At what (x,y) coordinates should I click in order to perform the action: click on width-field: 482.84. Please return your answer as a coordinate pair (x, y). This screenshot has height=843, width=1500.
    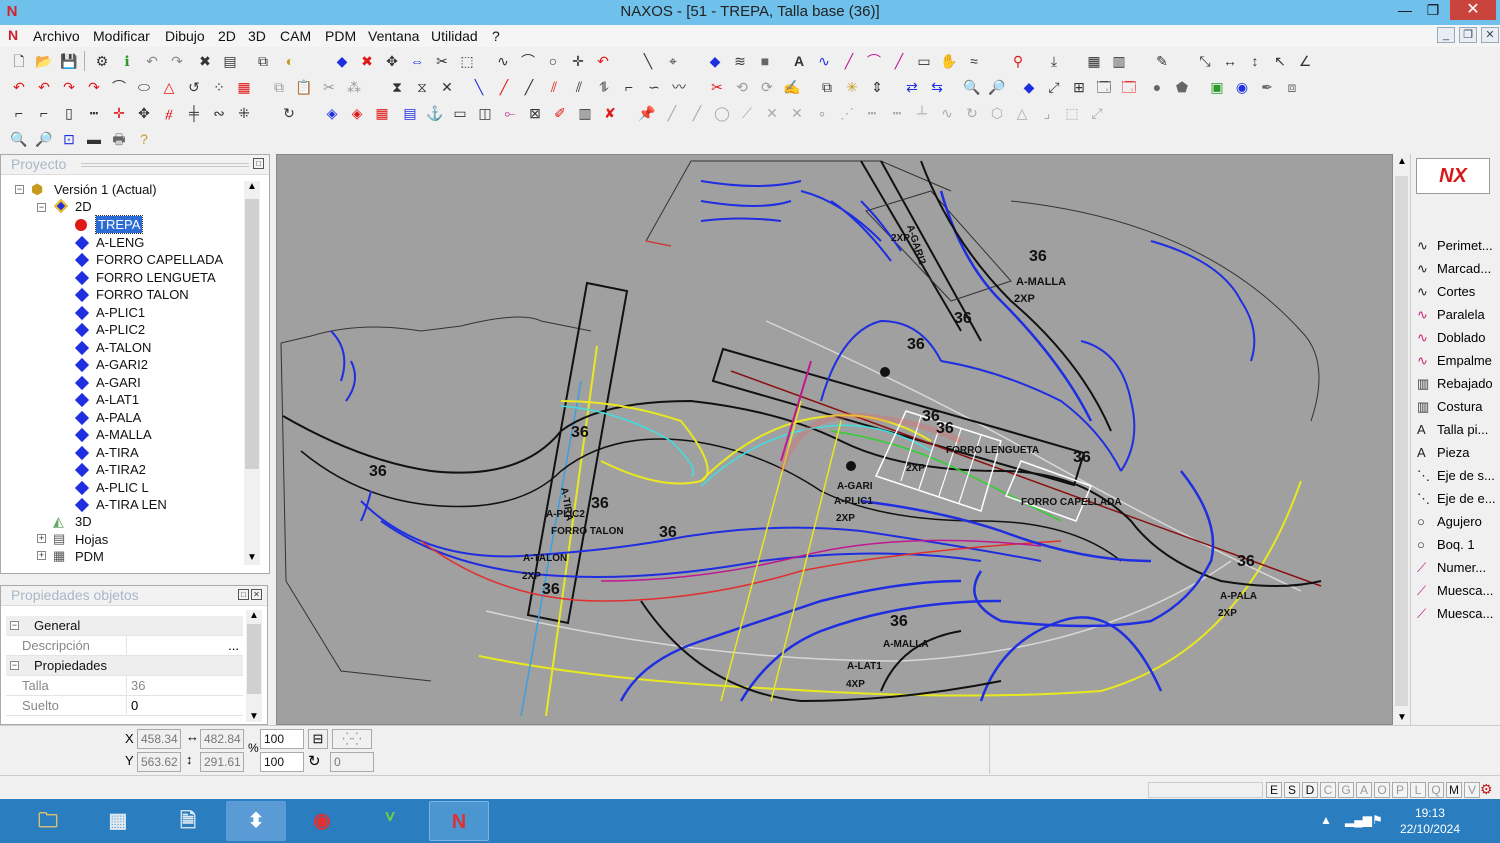
    Looking at the image, I should click on (222, 739).